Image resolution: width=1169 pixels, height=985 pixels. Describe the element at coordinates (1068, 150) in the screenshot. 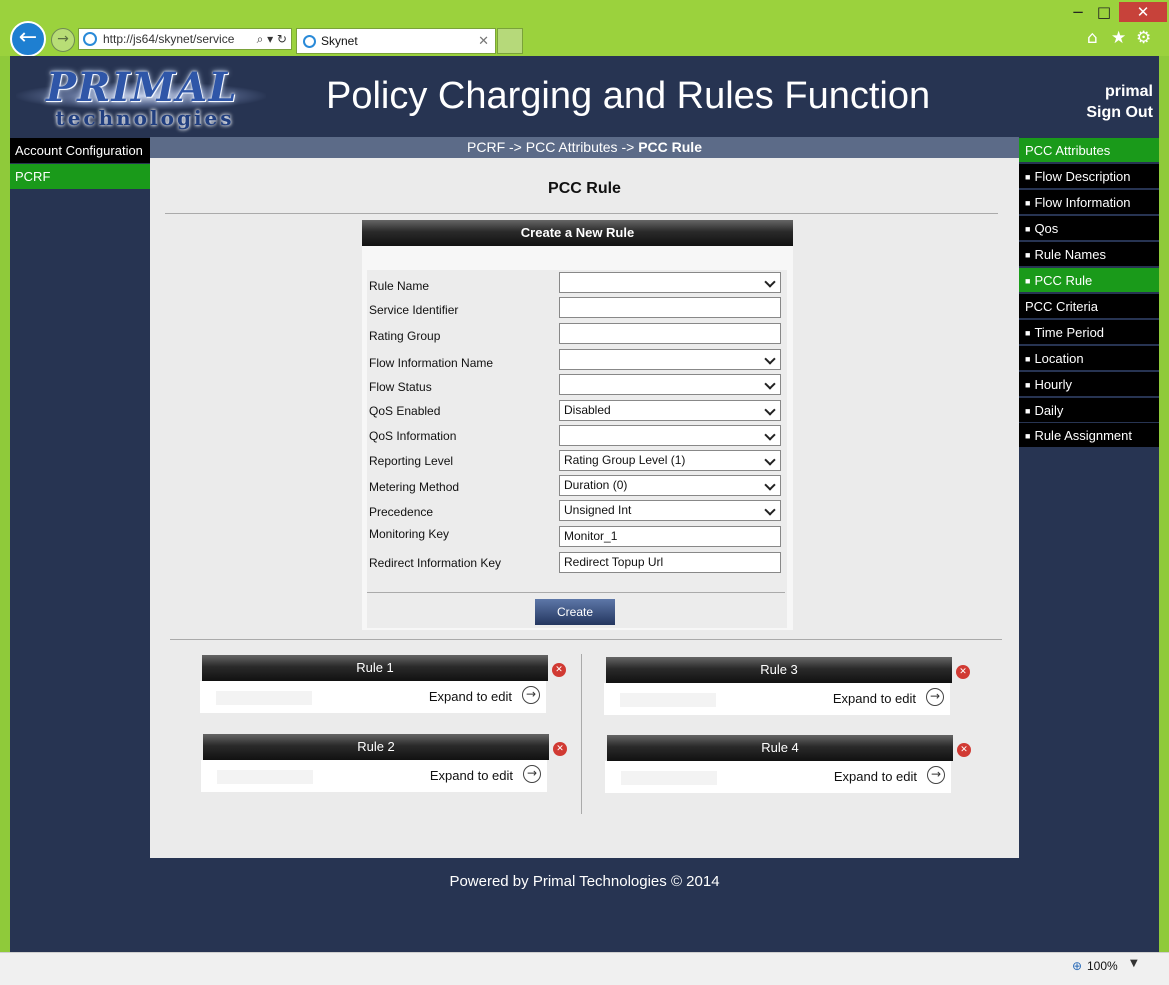

I see `right-nav-label: PCC Attributes` at that location.